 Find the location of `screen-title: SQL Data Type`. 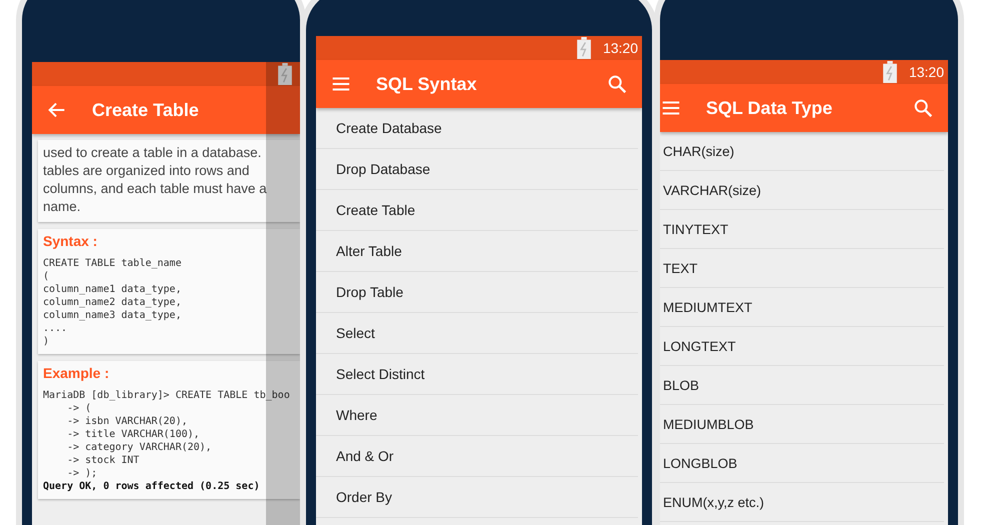

screen-title: SQL Data Type is located at coordinates (769, 108).